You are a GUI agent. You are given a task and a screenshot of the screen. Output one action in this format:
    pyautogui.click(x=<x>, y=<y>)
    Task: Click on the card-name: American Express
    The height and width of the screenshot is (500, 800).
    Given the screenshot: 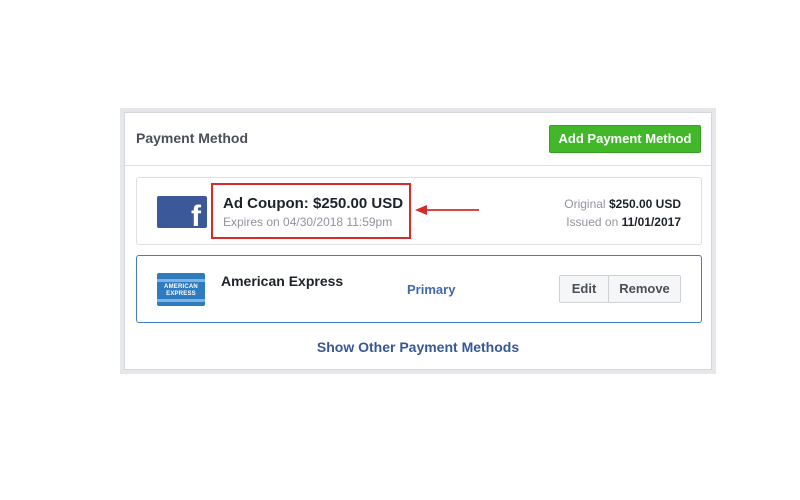 What is the action you would take?
    pyautogui.click(x=282, y=281)
    